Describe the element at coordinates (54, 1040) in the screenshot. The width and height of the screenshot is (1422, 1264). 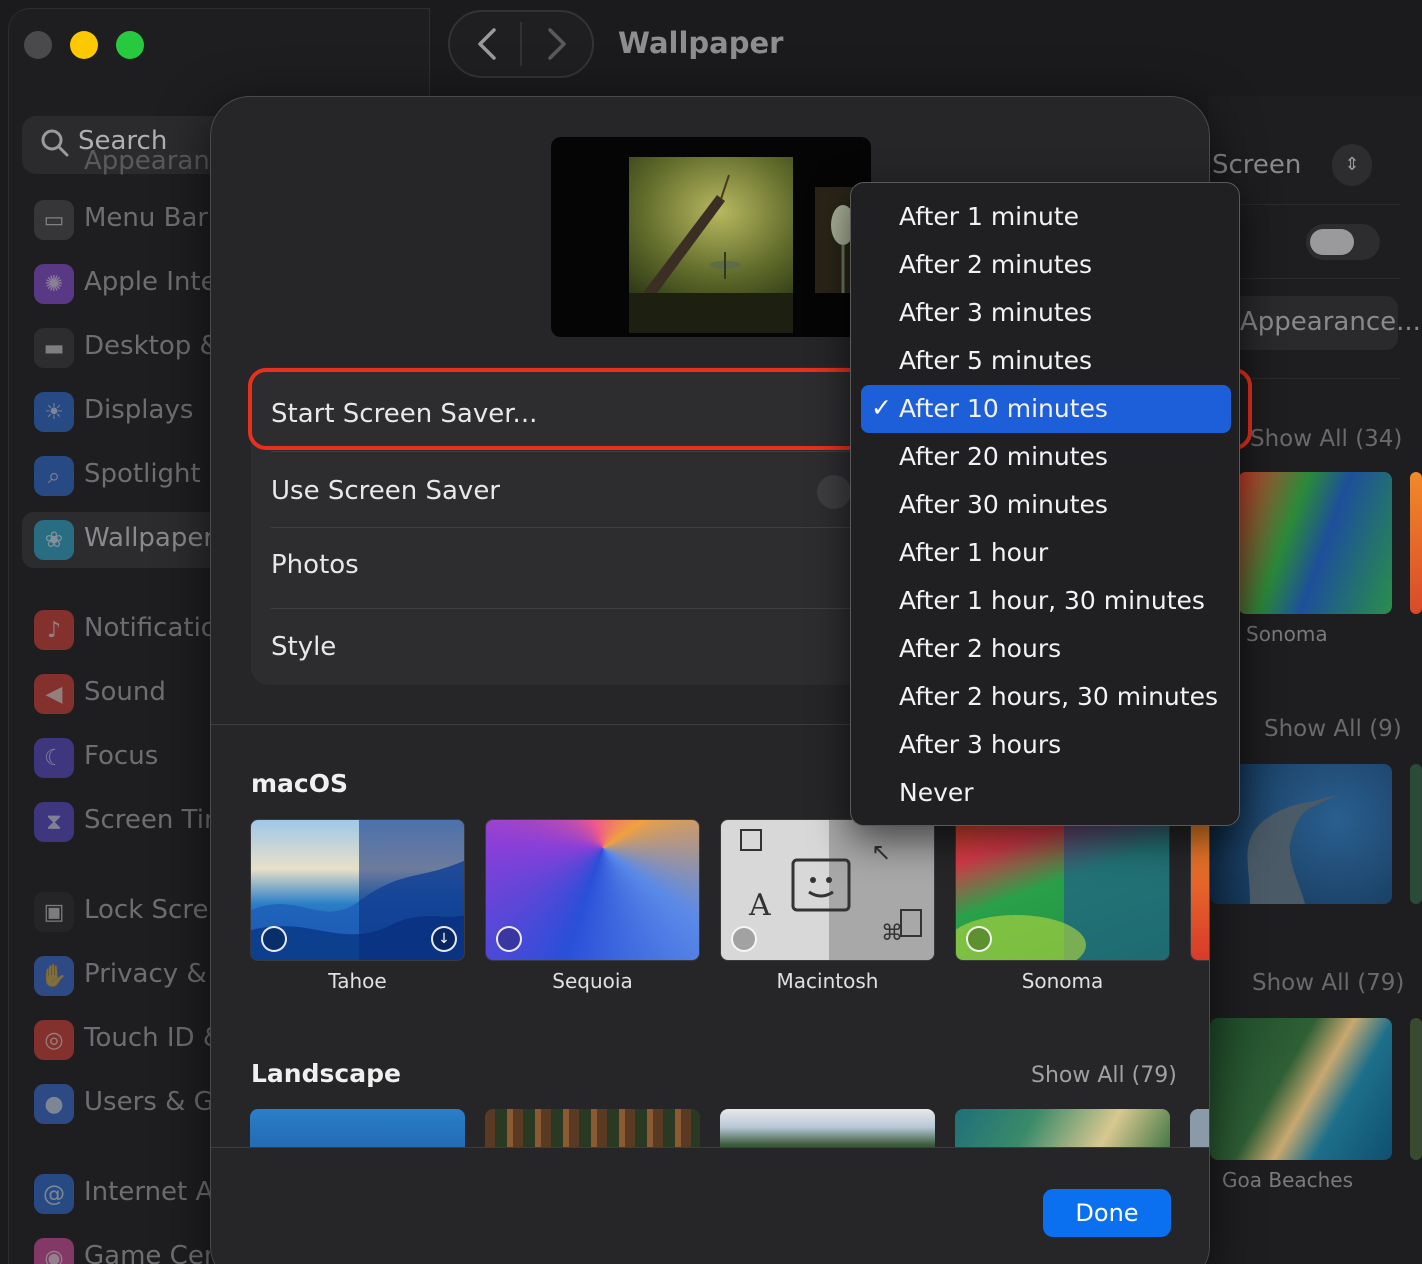
I see `fingerprint-icon: ◎` at that location.